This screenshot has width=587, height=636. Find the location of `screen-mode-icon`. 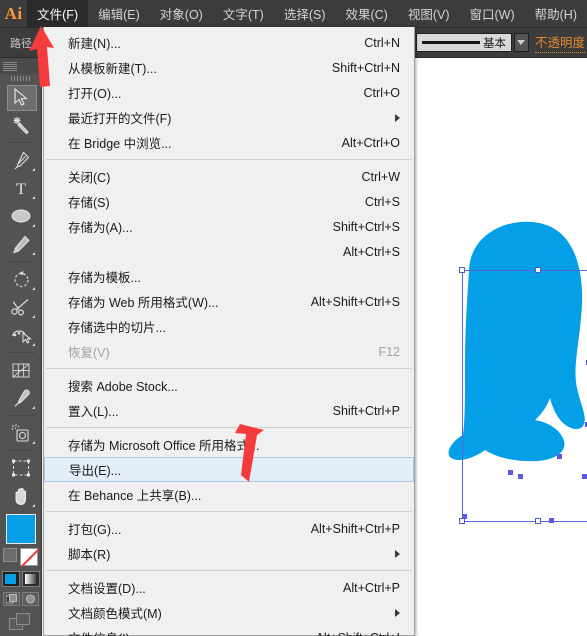

screen-mode-icon is located at coordinates (20, 622).